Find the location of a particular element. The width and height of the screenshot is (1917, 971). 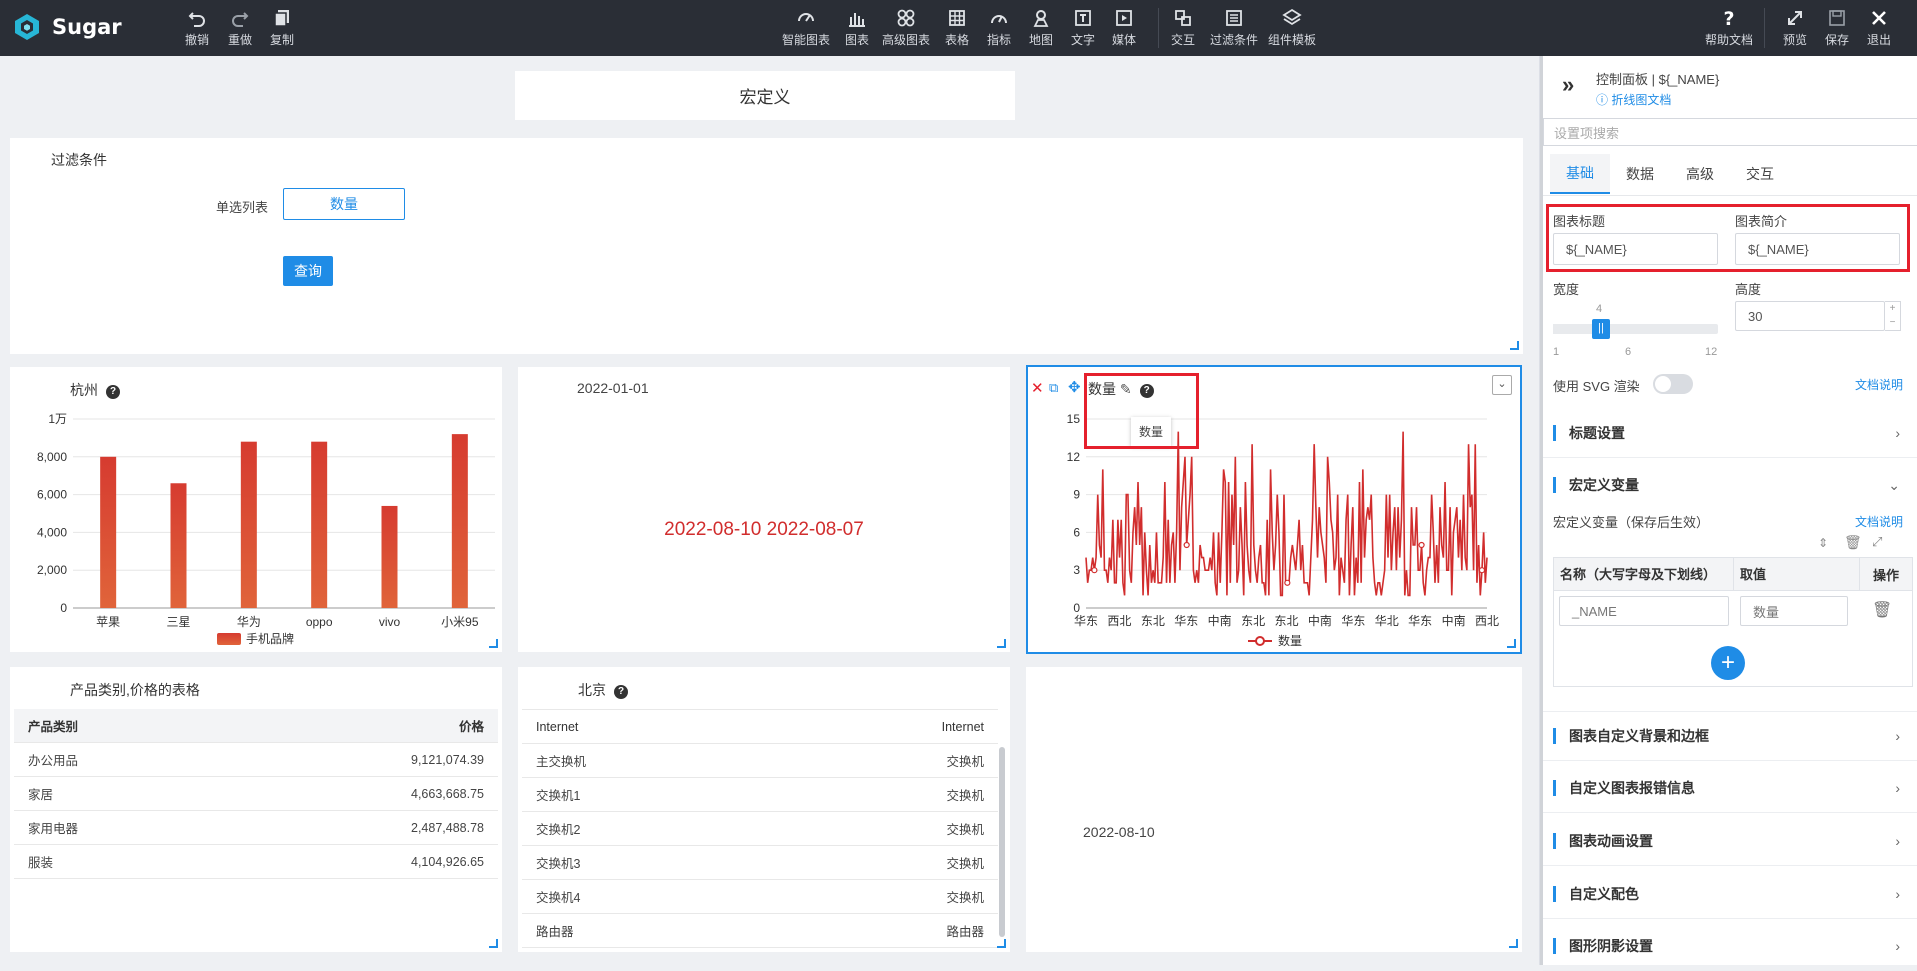

copy-icon is located at coordinates (281, 18).